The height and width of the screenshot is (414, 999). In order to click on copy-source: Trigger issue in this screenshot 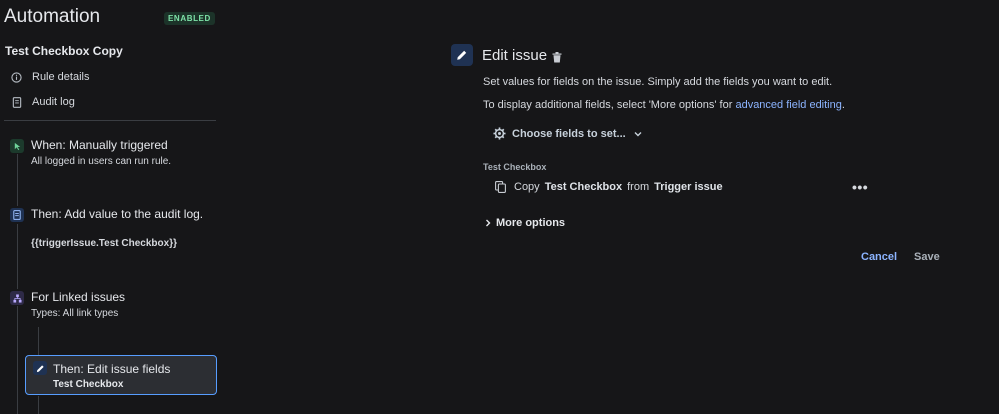, I will do `click(688, 187)`.